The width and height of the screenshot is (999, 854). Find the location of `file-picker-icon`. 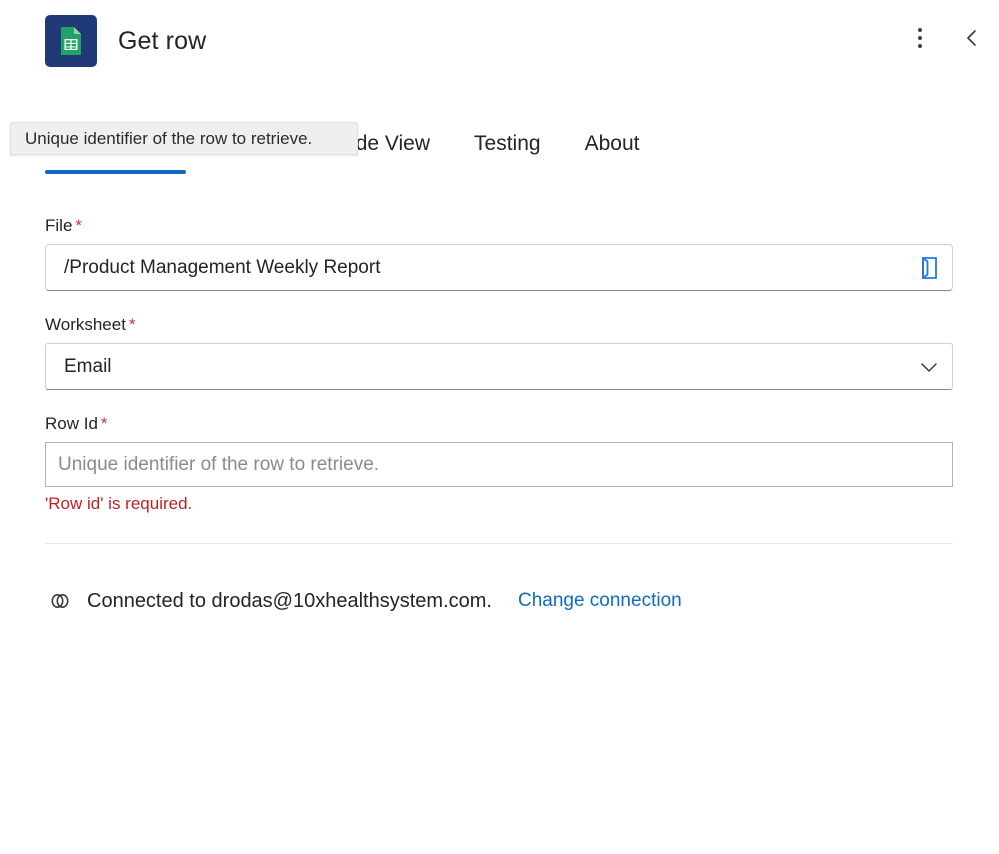

file-picker-icon is located at coordinates (929, 267).